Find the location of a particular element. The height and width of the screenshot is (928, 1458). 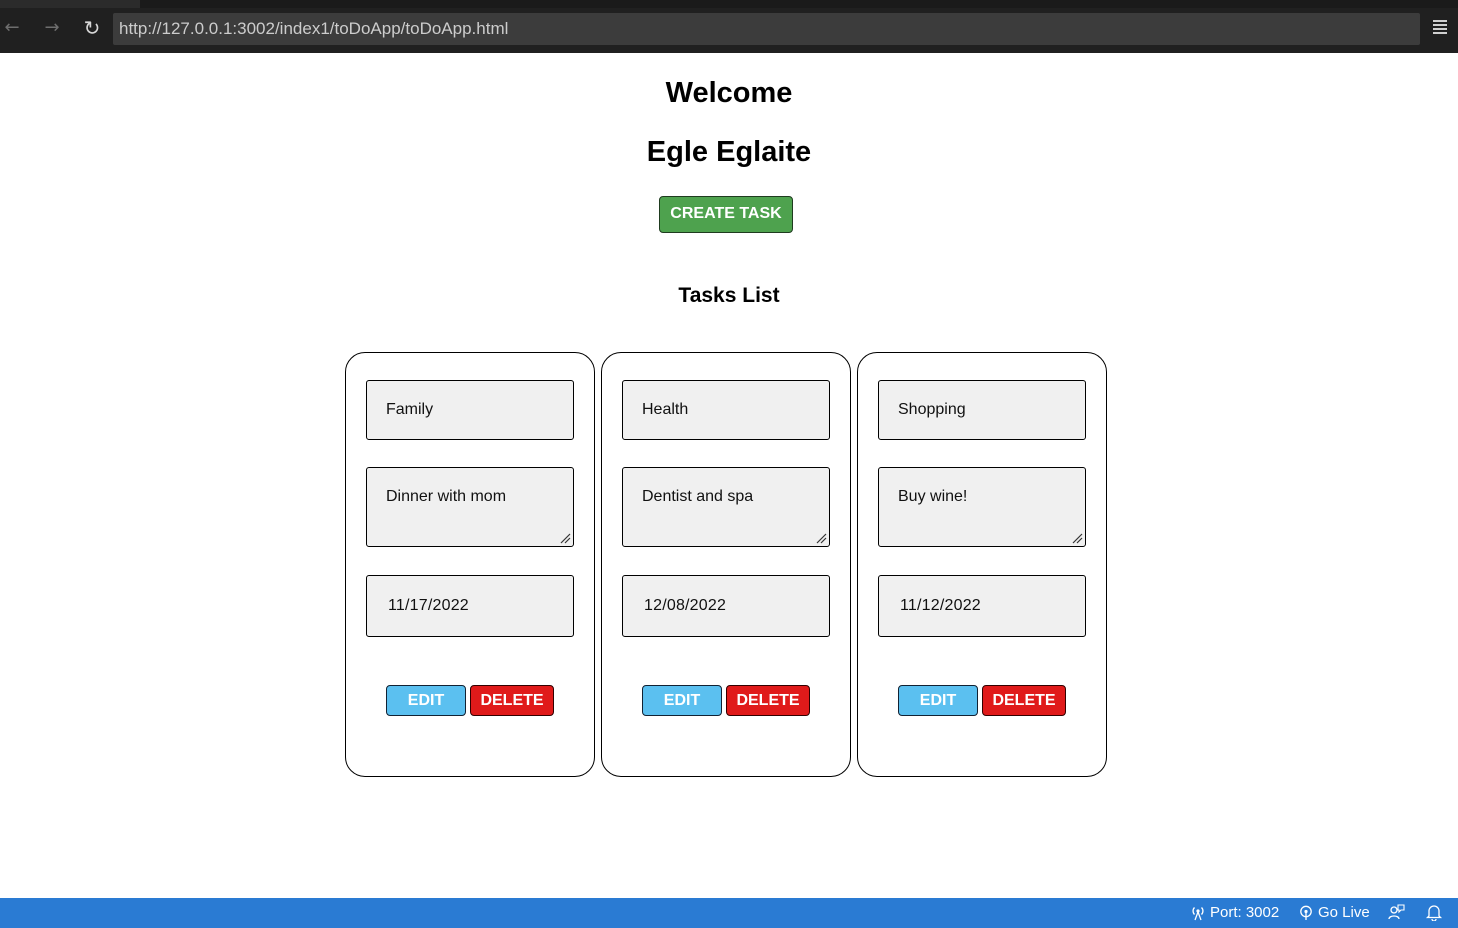

task-category-field: Shopping is located at coordinates (982, 410).